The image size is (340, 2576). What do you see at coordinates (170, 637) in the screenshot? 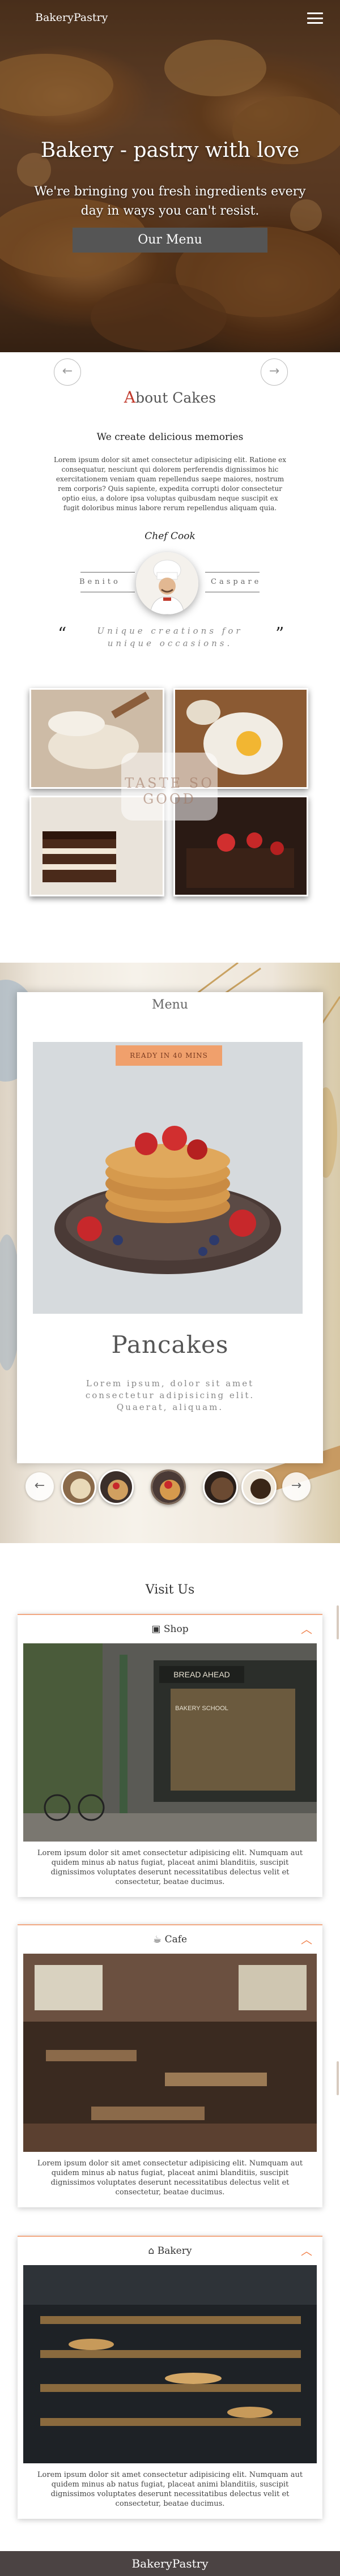
I see `chef-quote: Unique creations for unique occasions.` at bounding box center [170, 637].